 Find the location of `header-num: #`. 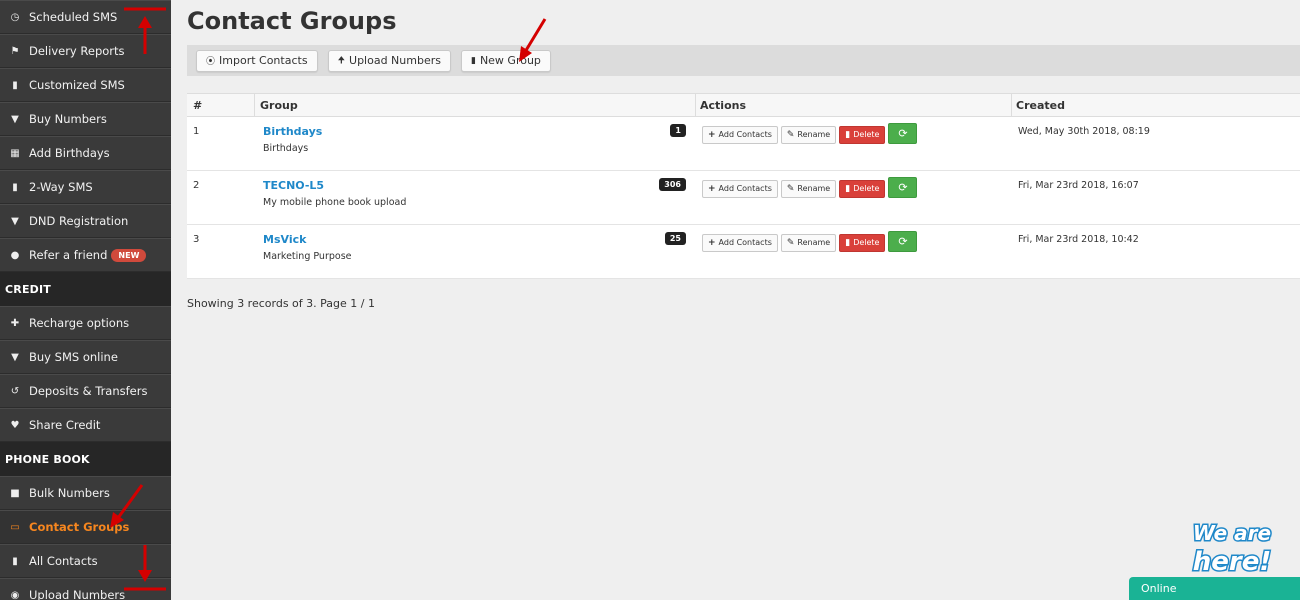

header-num: # is located at coordinates (221, 105).